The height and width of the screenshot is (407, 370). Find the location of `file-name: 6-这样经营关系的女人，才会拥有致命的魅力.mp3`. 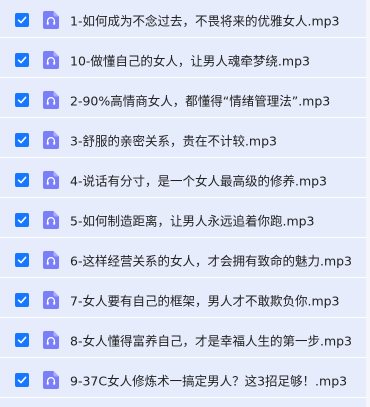

file-name: 6-这样经营关系的女人，才会拥有致命的魅力.mp3 is located at coordinates (211, 259).